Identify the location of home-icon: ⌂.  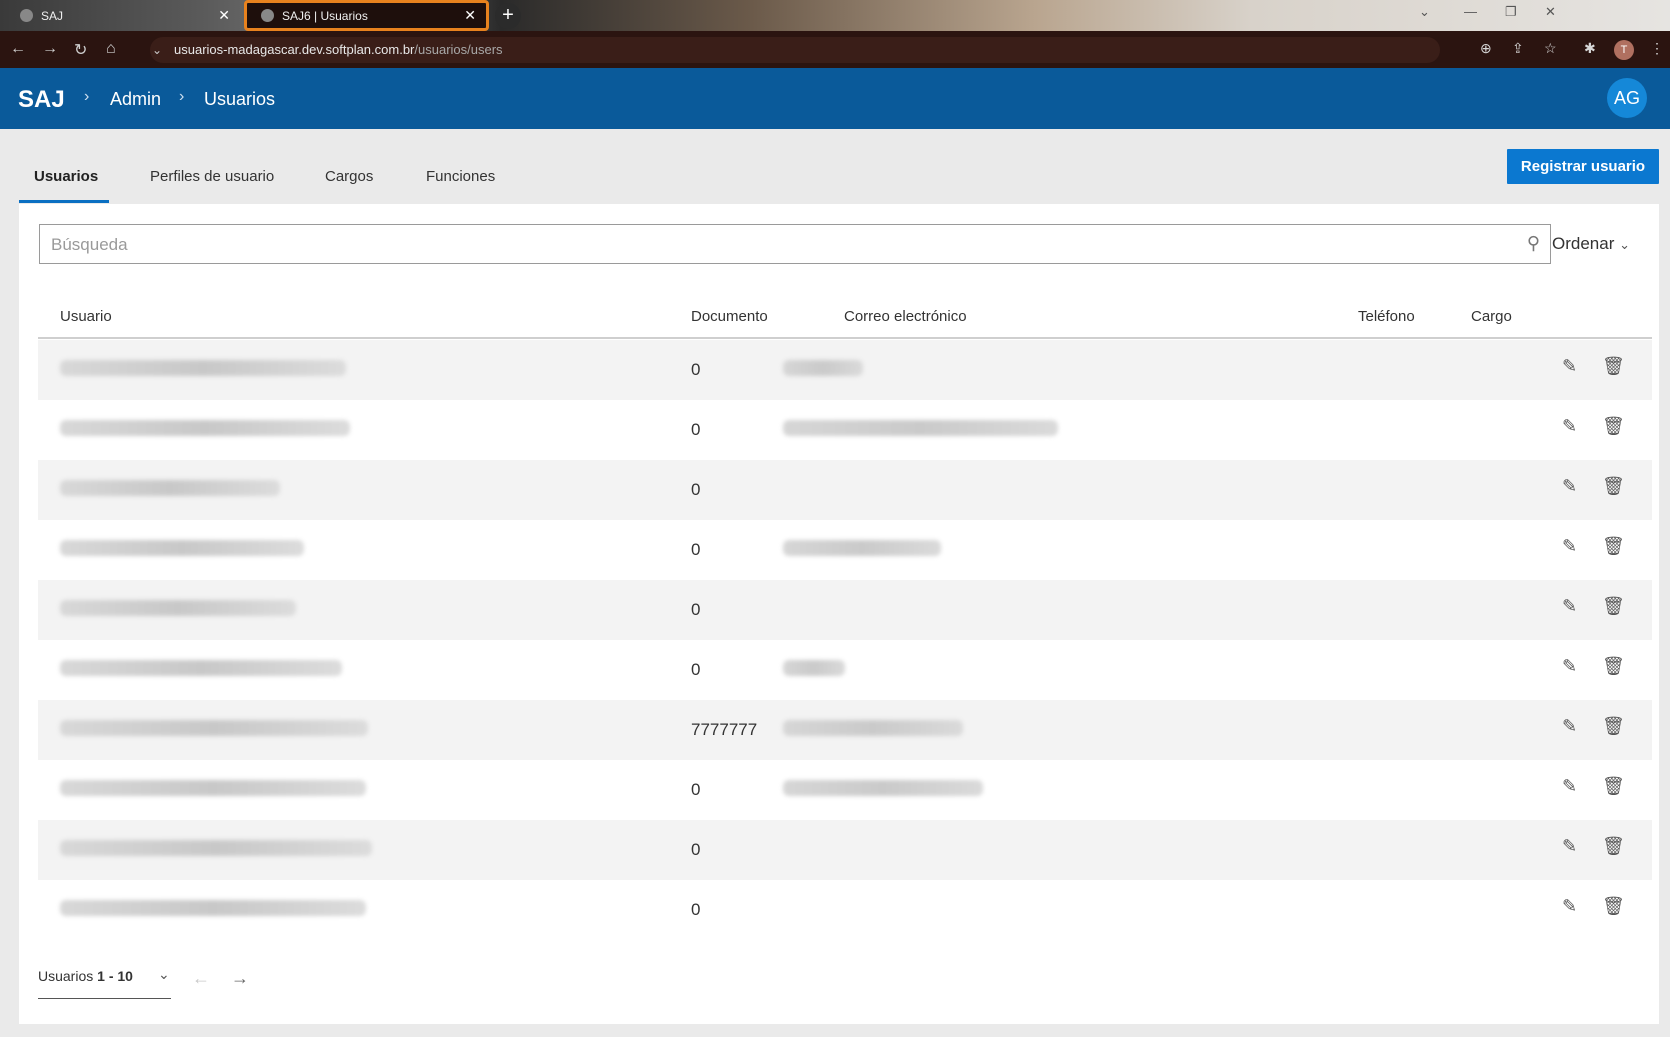
(111, 49).